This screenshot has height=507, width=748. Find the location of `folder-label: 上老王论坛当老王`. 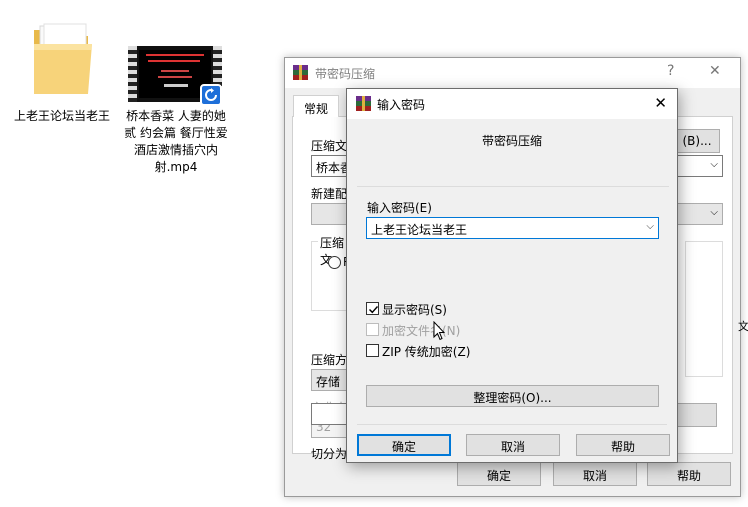

folder-label: 上老王论坛当老王 is located at coordinates (62, 116).